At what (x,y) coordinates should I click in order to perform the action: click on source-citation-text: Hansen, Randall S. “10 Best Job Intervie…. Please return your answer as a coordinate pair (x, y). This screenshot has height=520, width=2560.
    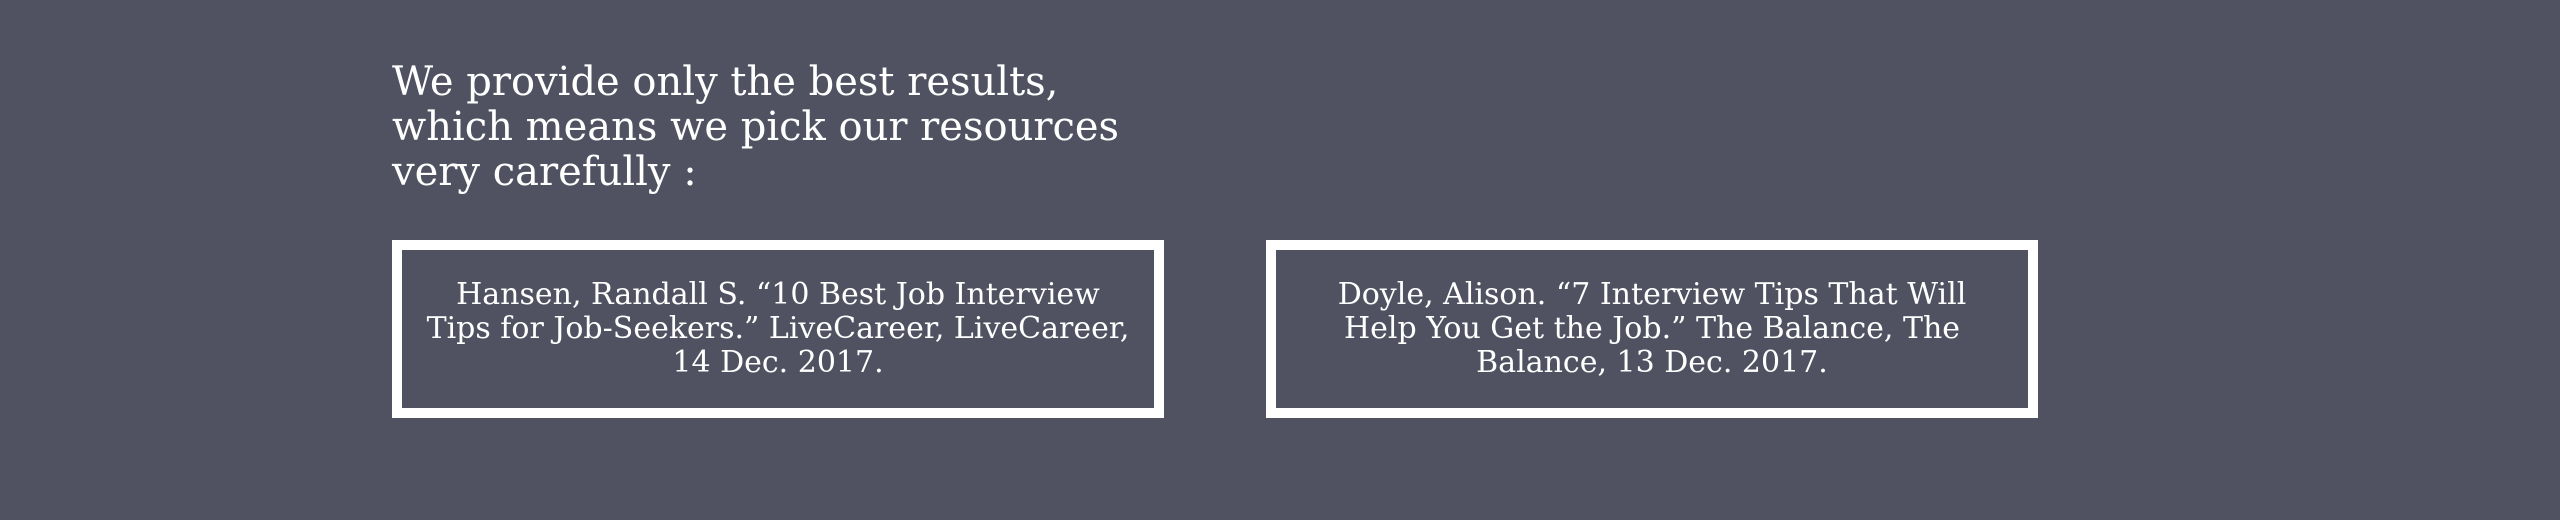
    Looking at the image, I should click on (778, 328).